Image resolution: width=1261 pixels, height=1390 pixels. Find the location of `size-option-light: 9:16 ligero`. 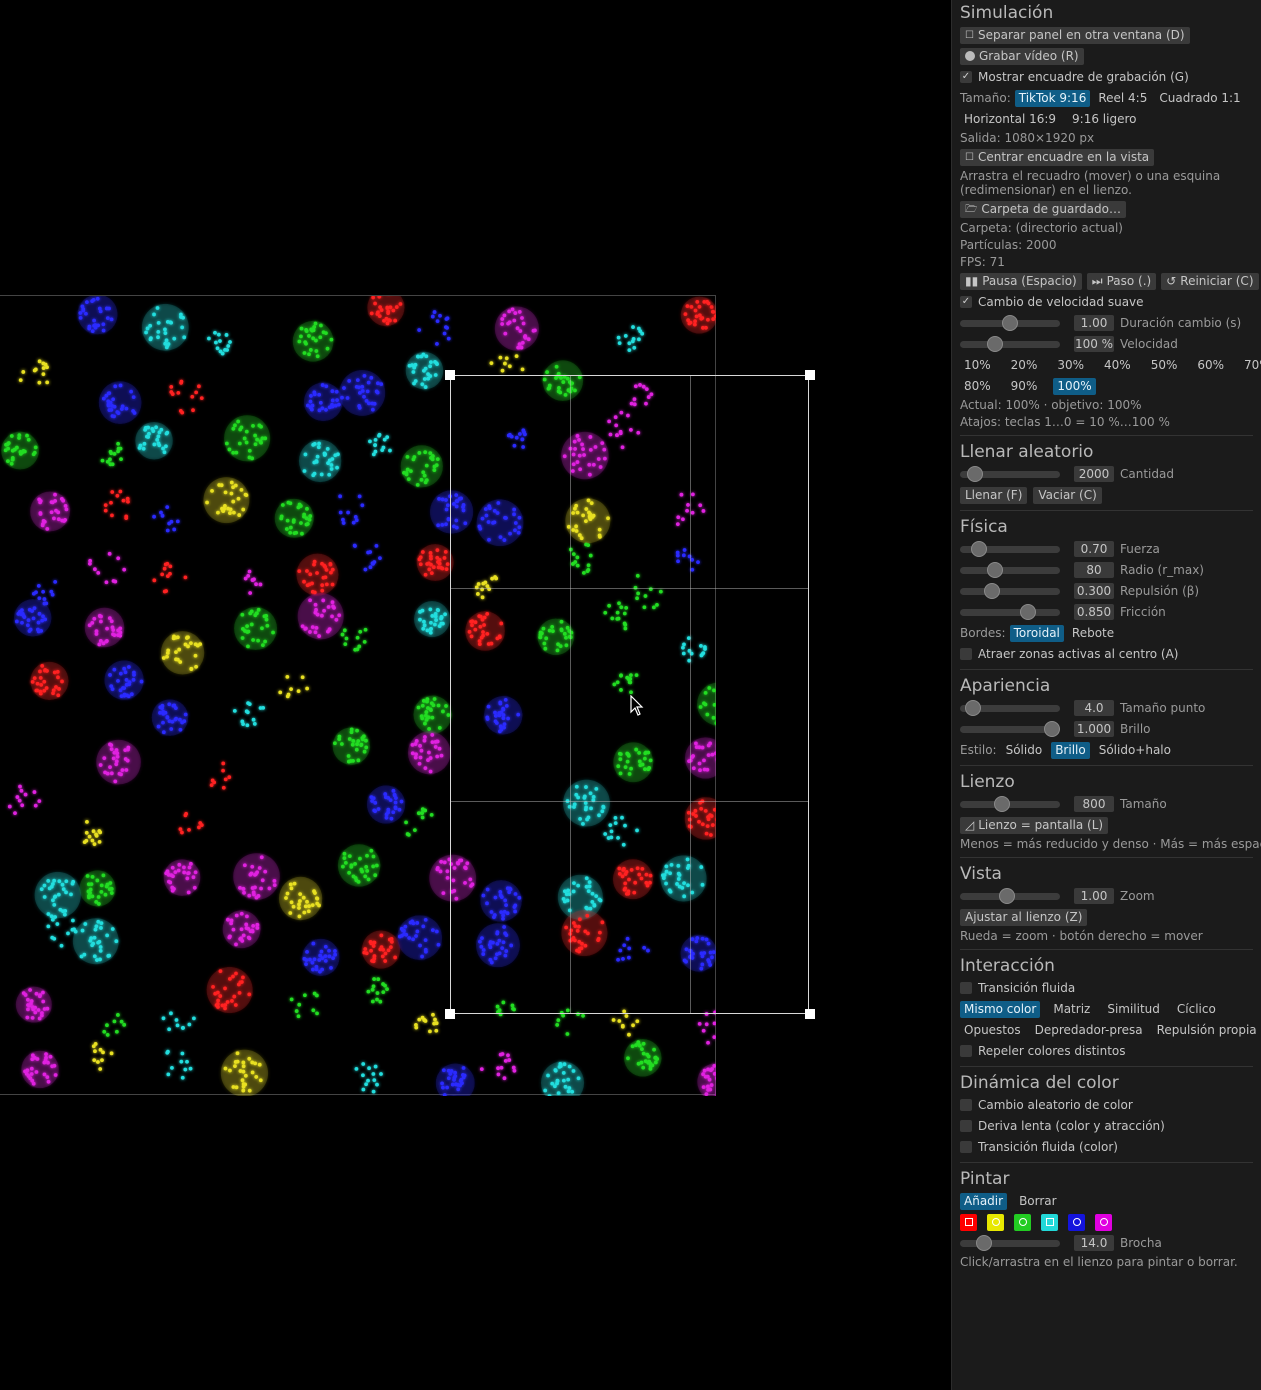

size-option-light: 9:16 ligero is located at coordinates (1104, 119).